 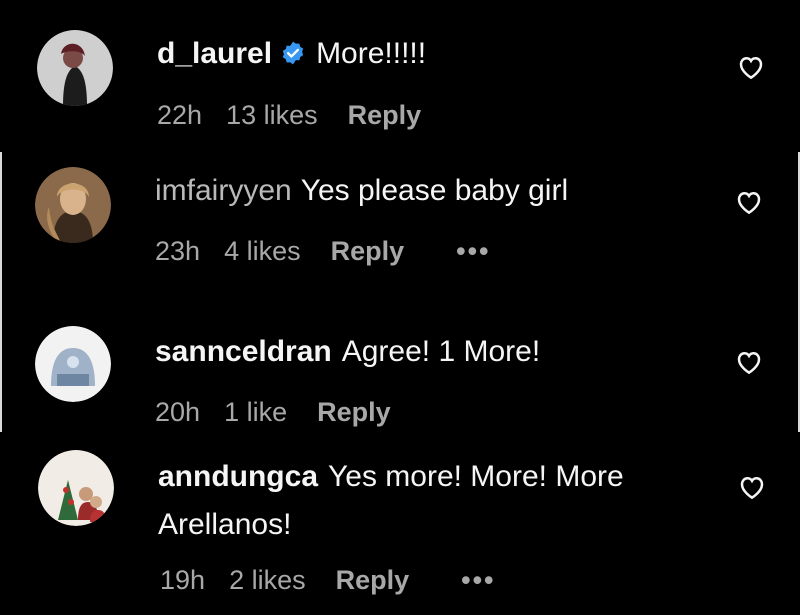 I want to click on comment-time: 22h, so click(x=180, y=115).